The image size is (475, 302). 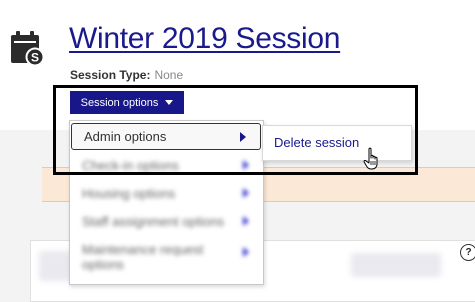 I want to click on session-type: Session Type: None, so click(x=126, y=75).